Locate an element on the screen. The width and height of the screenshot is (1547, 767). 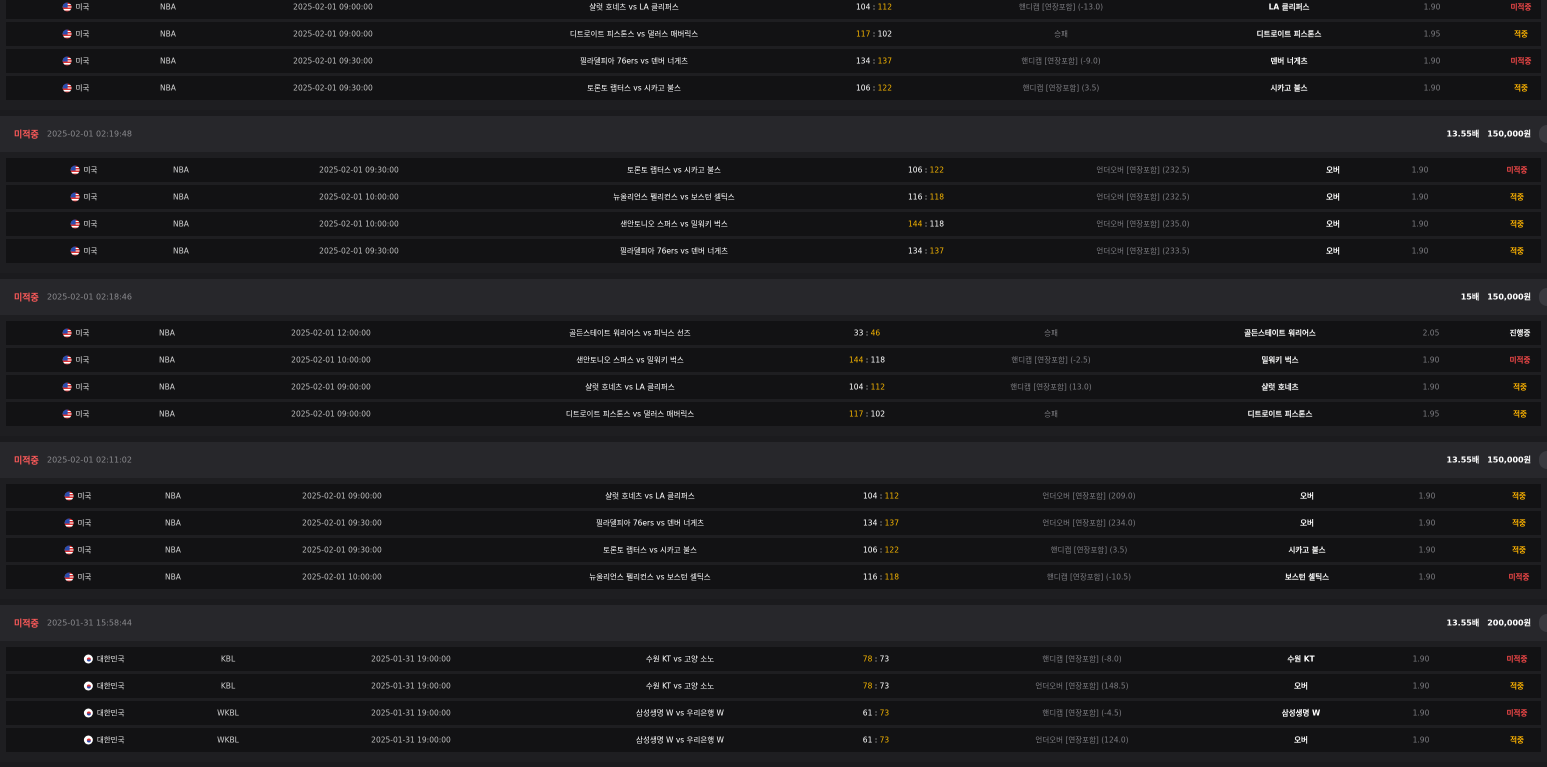
score: 106 : 122 is located at coordinates (881, 550).